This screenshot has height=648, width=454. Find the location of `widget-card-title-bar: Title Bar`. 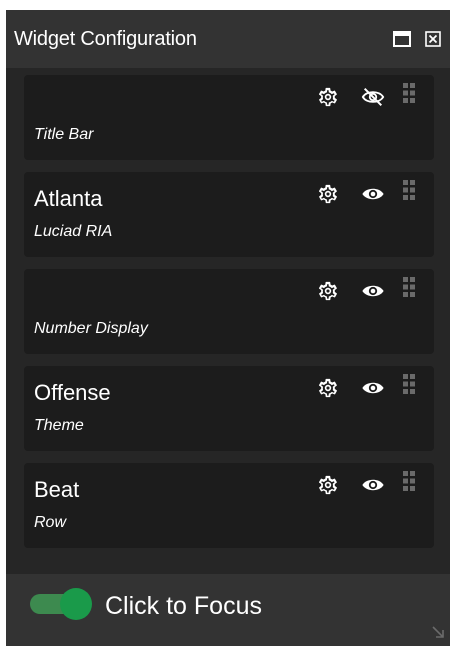

widget-card-title-bar: Title Bar is located at coordinates (229, 117).